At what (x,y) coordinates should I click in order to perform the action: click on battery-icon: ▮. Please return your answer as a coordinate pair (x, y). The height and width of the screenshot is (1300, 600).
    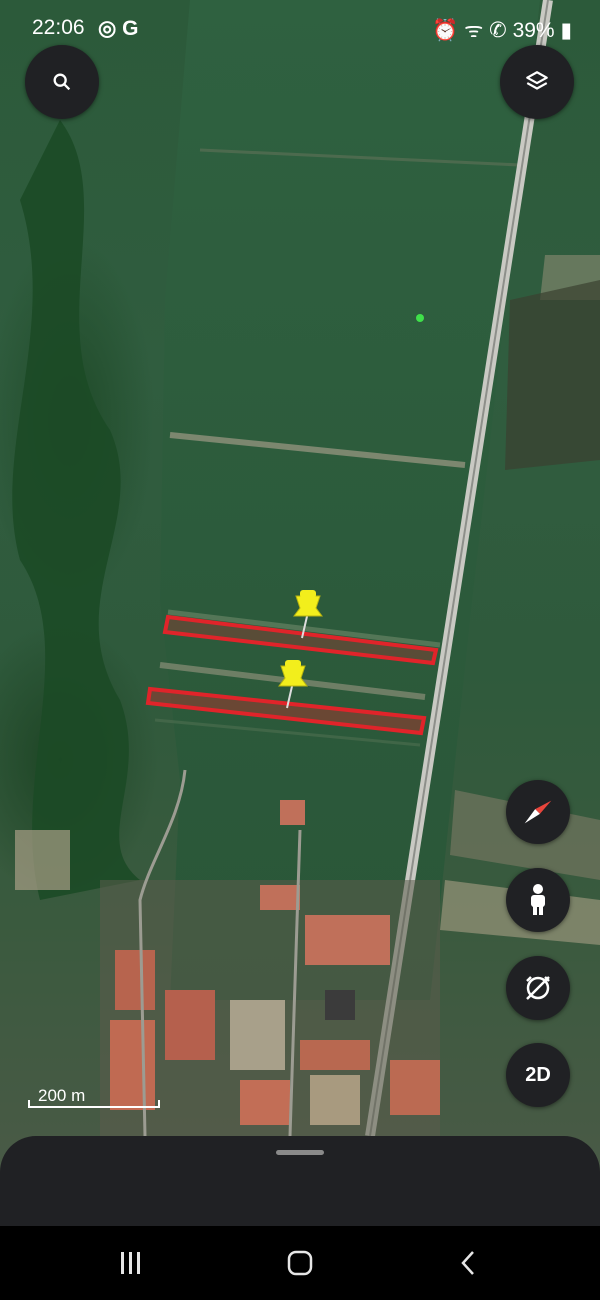
    Looking at the image, I should click on (566, 30).